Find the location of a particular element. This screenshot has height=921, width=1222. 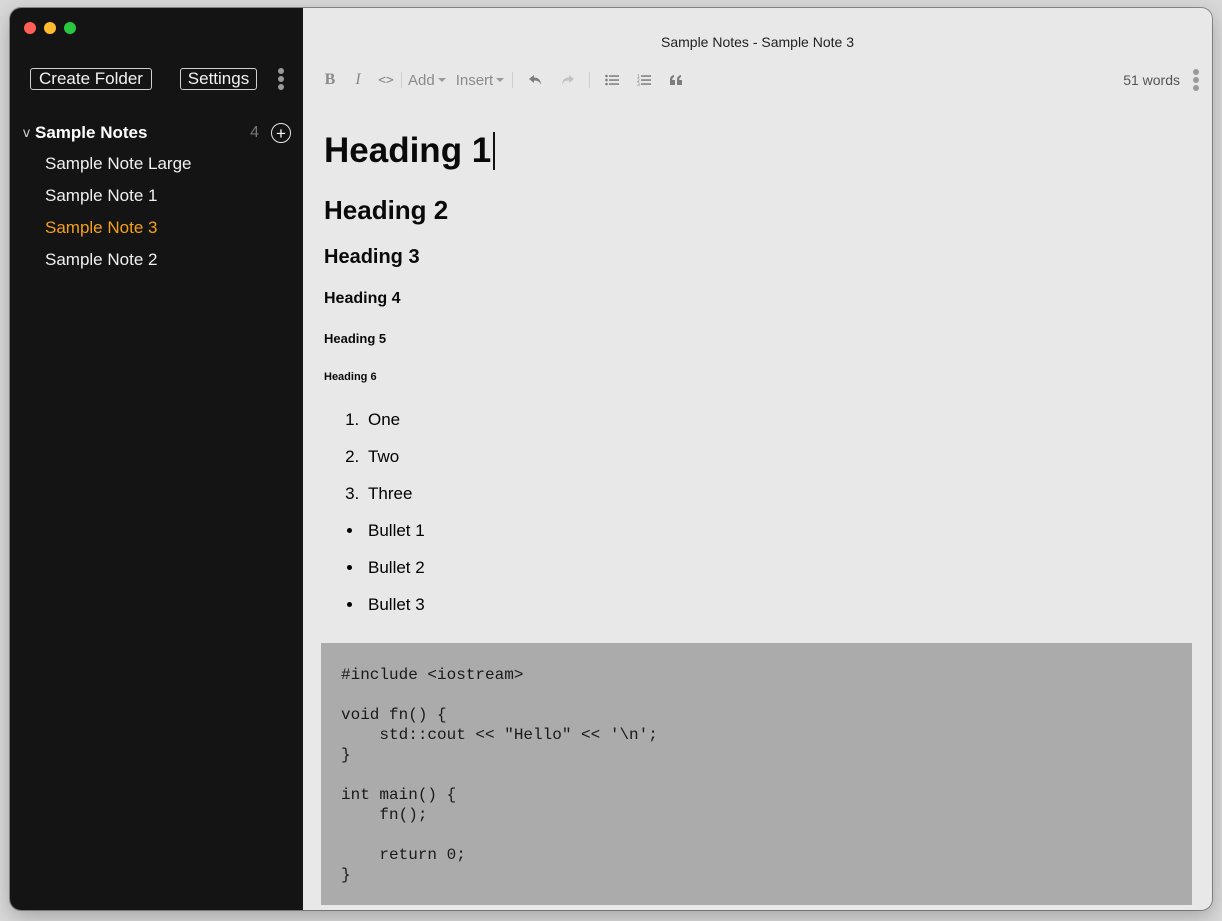

editor-more-icon is located at coordinates (1196, 80).